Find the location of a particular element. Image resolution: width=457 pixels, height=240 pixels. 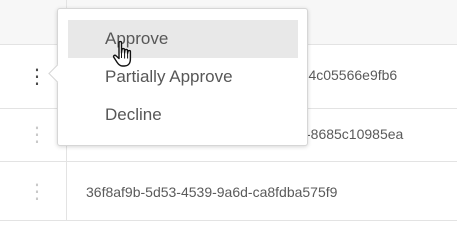

column-divider is located at coordinates (66, 191).